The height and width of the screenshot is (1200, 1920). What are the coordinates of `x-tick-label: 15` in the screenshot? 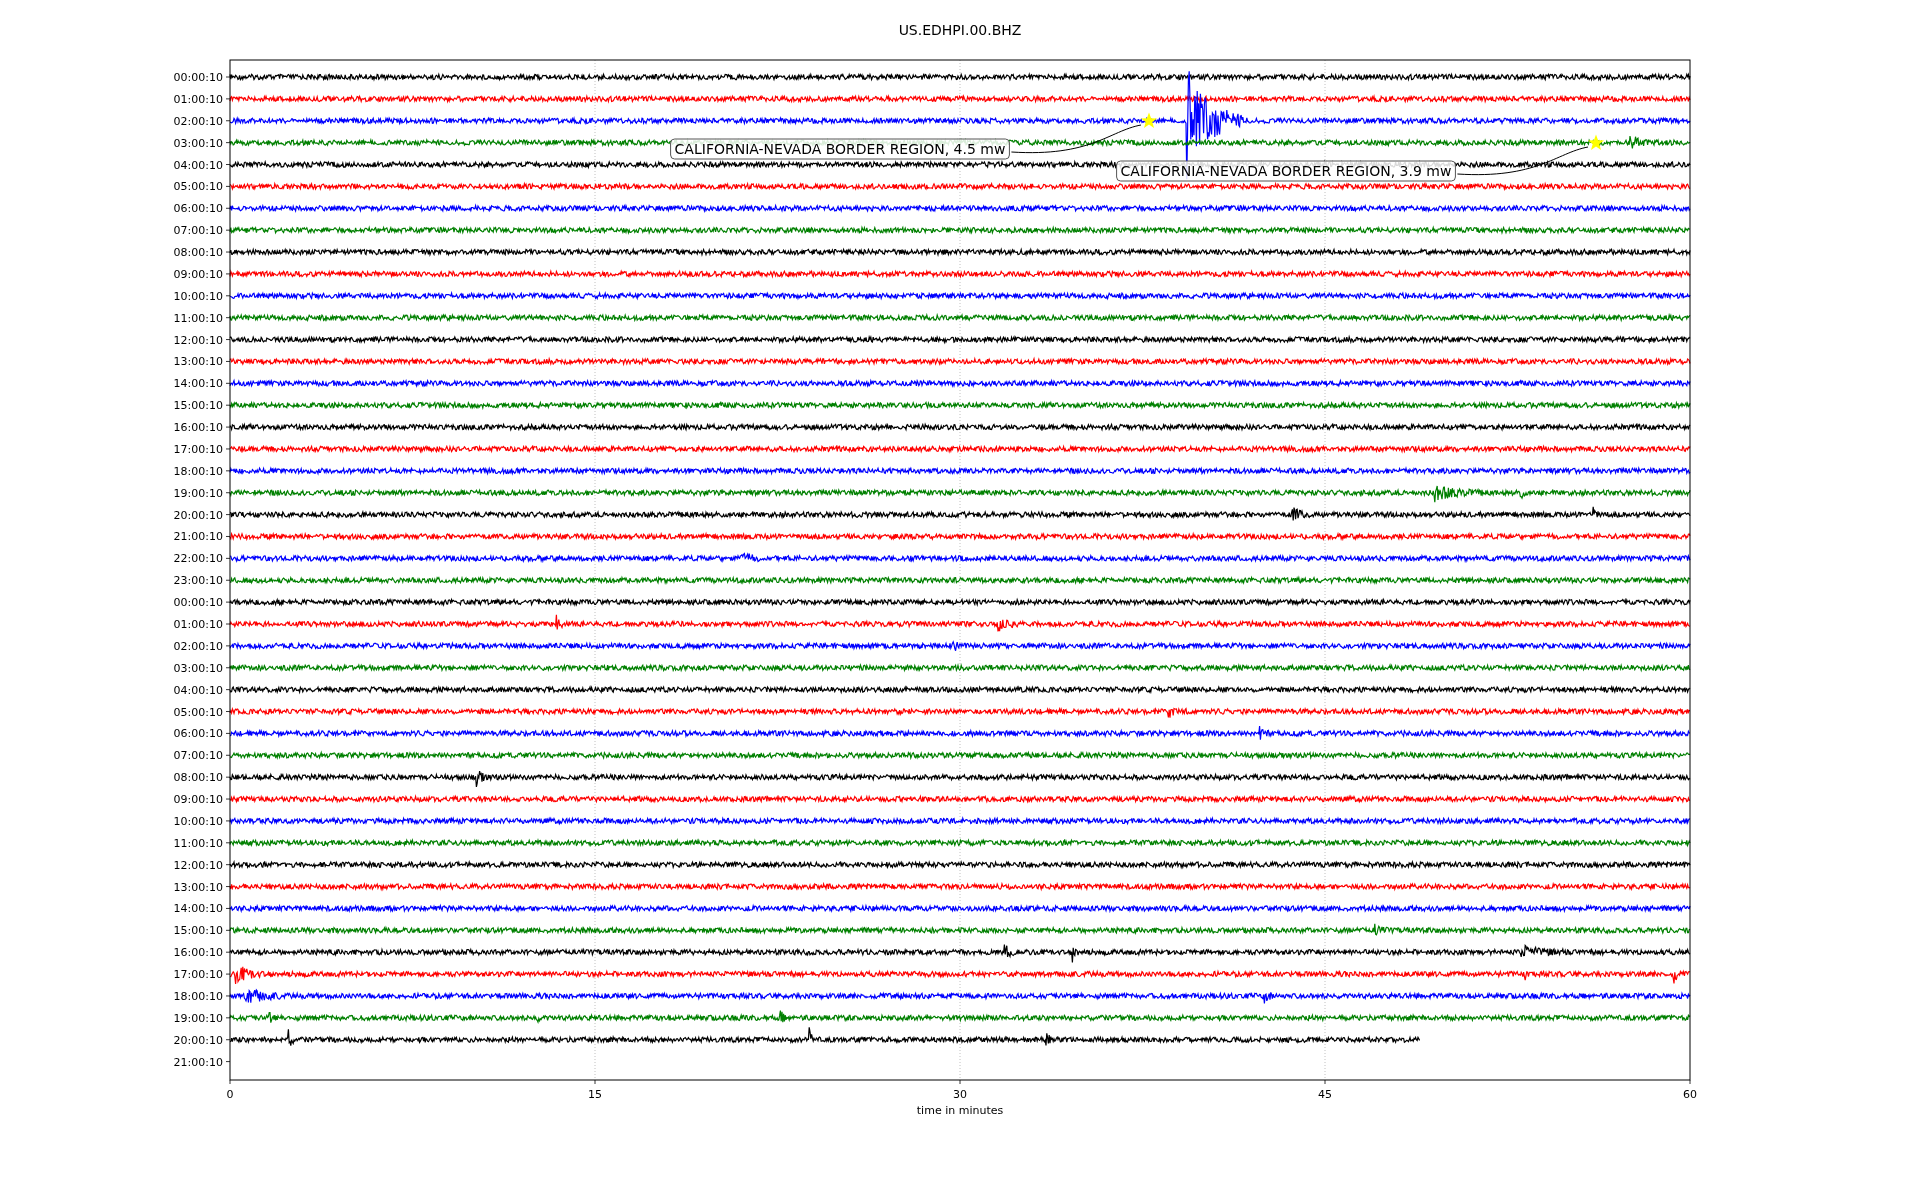 It's located at (595, 1094).